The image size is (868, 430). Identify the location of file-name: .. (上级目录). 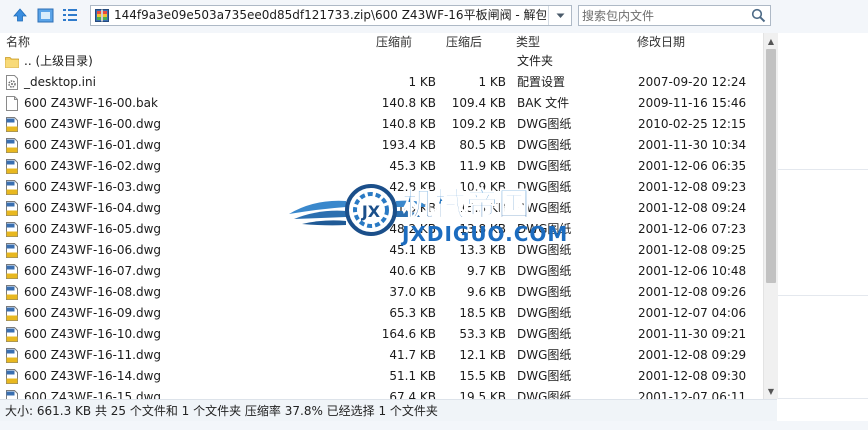
(58, 61).